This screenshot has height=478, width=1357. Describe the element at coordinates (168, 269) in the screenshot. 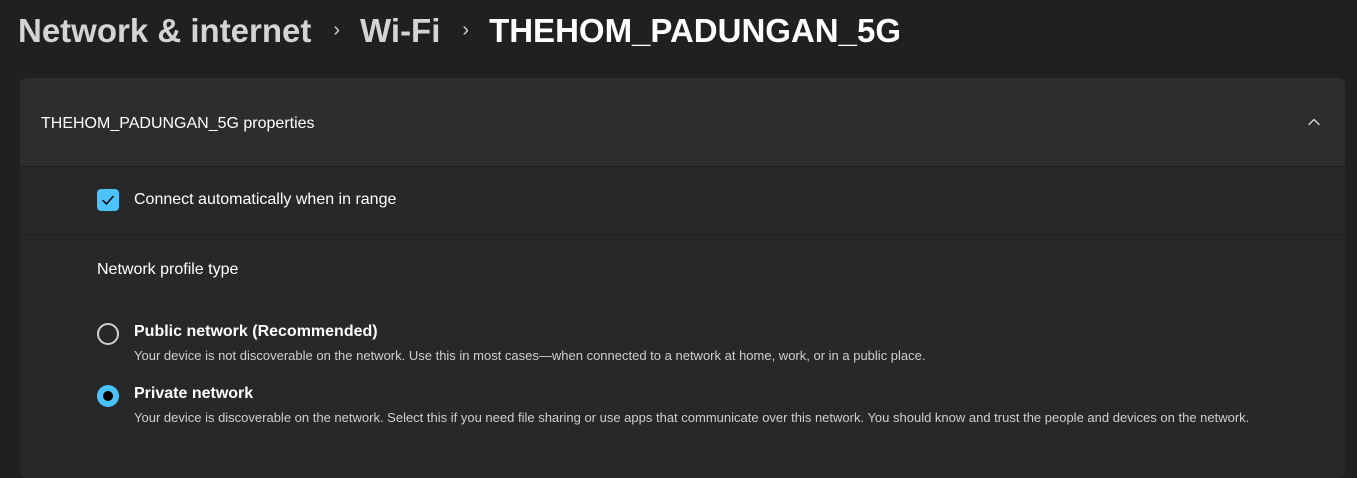

I see `network-profile-label: Network profile type` at that location.